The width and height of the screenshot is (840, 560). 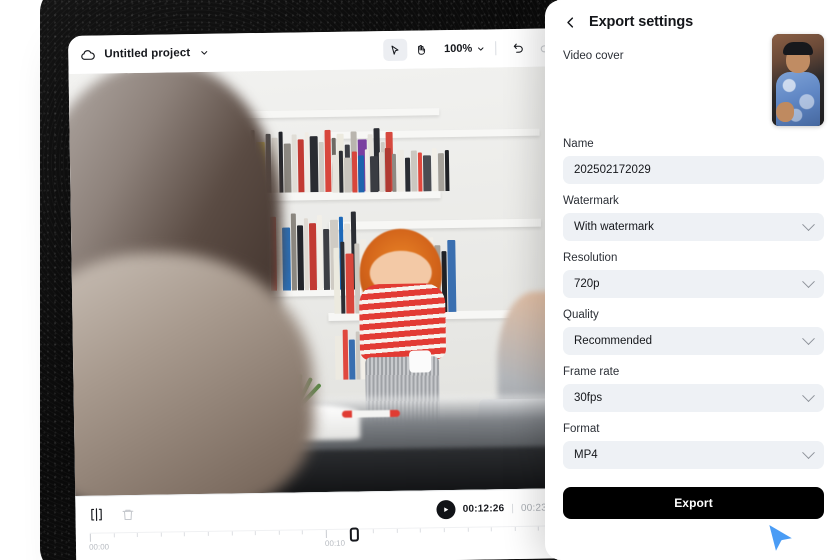 What do you see at coordinates (693, 503) in the screenshot?
I see `export-button: Export` at bounding box center [693, 503].